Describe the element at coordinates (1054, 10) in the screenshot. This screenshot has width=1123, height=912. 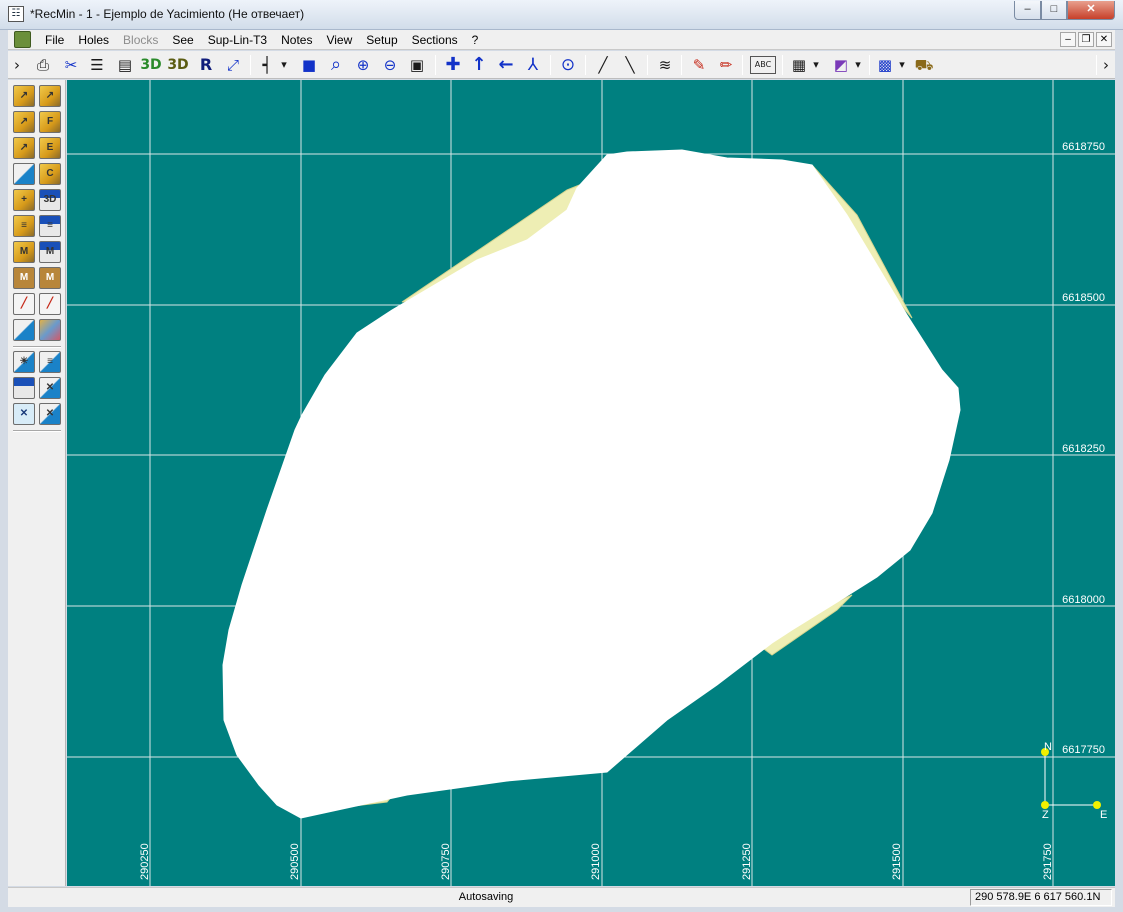
I see `window-maximize-button: □` at that location.